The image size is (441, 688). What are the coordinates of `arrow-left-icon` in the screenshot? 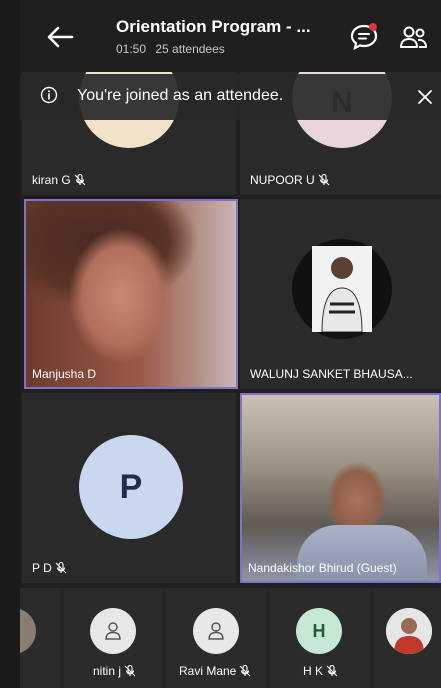 It's located at (60, 37).